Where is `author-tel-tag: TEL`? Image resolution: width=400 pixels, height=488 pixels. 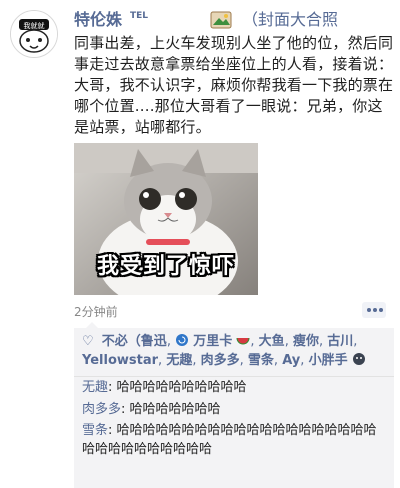
author-tel-tag: TEL is located at coordinates (139, 16).